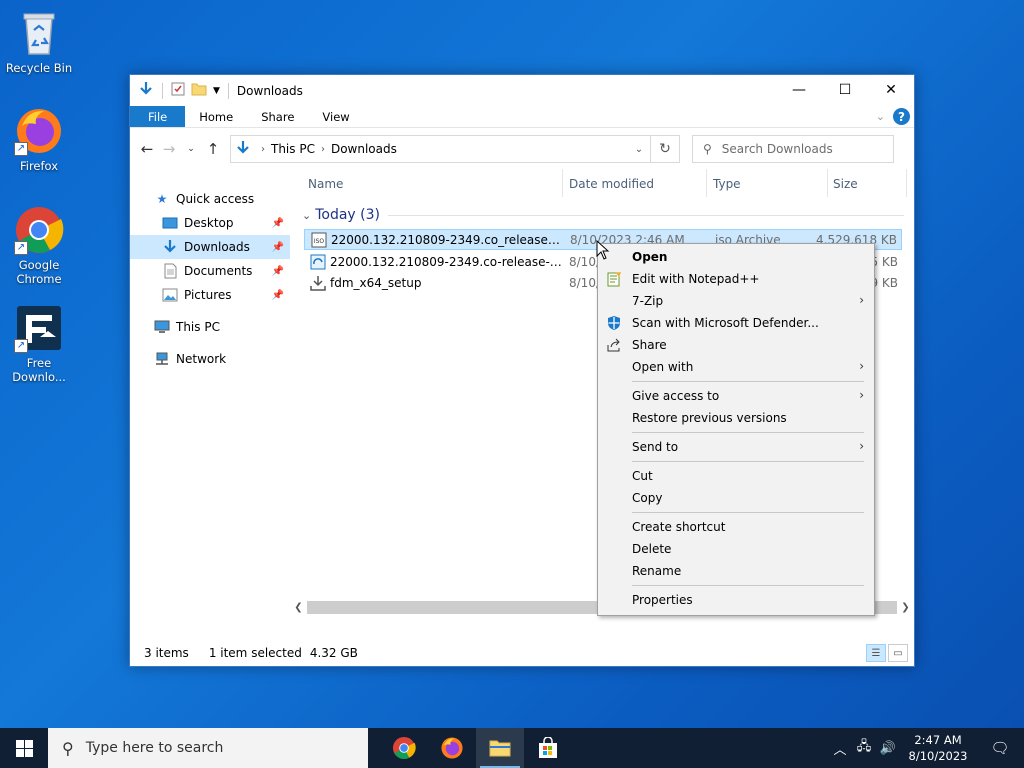 The width and height of the screenshot is (1024, 768). What do you see at coordinates (614, 345) in the screenshot?
I see `share-icon` at bounding box center [614, 345].